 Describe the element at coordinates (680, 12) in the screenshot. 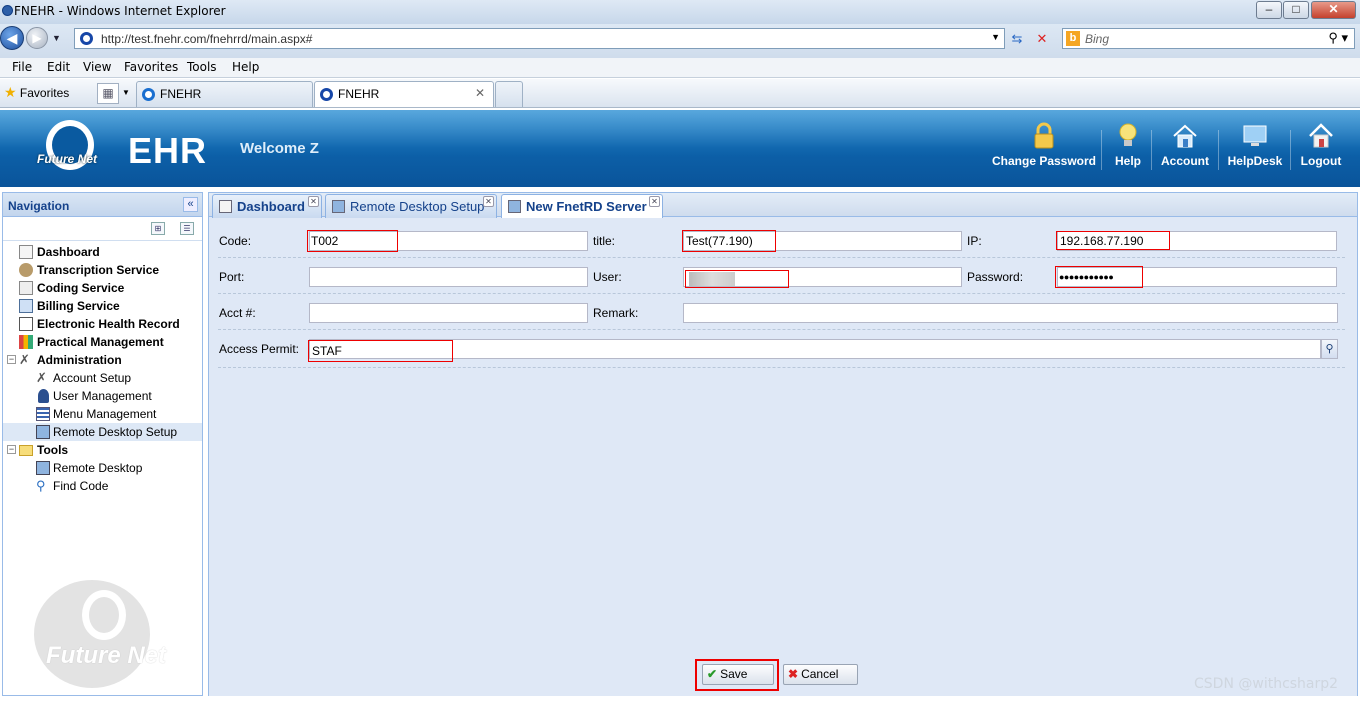

I see `window-titlebar: FNEHR - Windows Internet Explorer – □ ✕` at that location.